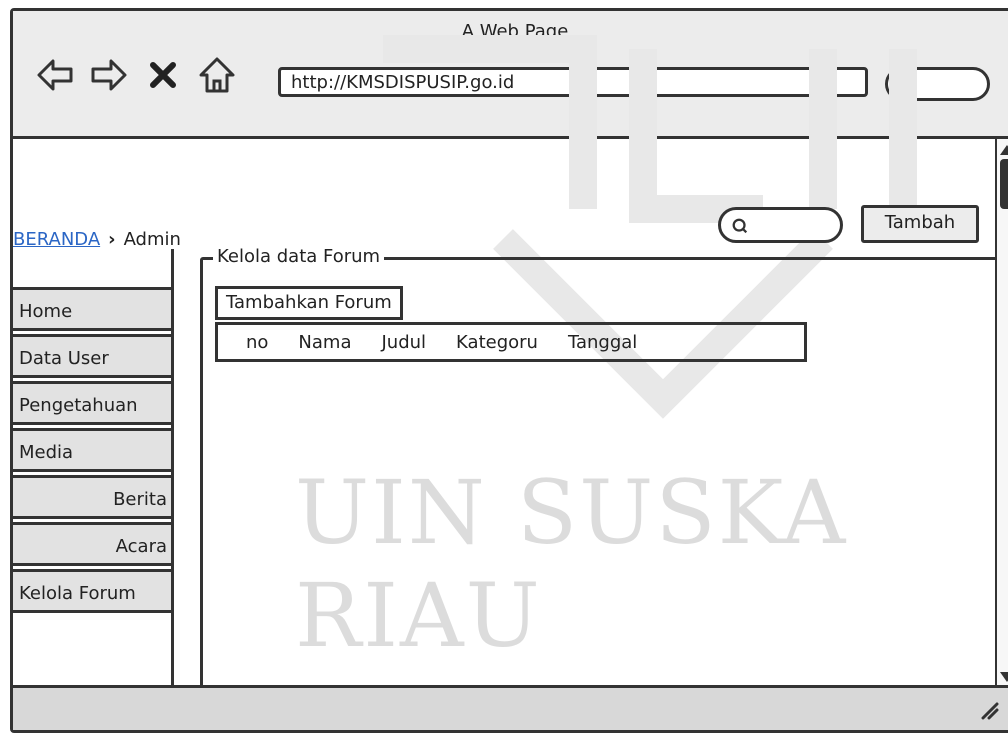 The height and width of the screenshot is (733, 1008). Describe the element at coordinates (136, 75) in the screenshot. I see `nav-buttons` at that location.